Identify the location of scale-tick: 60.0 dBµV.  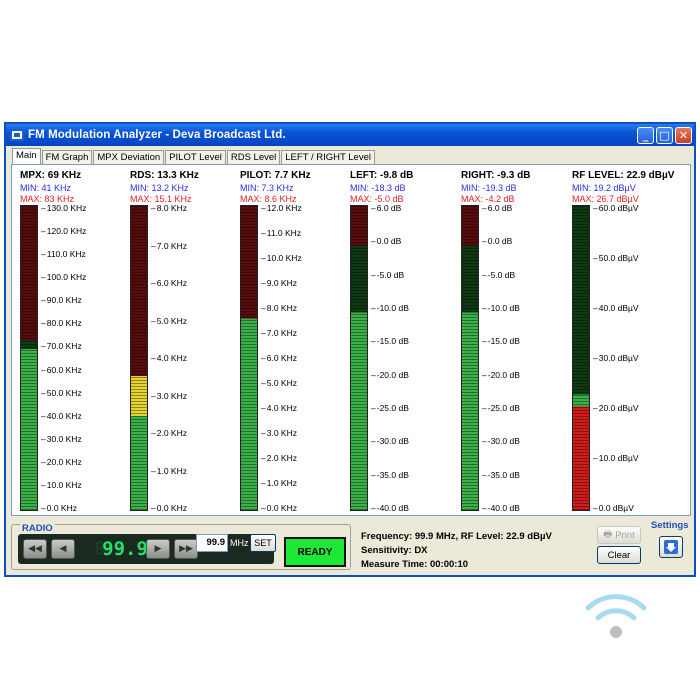
(616, 208).